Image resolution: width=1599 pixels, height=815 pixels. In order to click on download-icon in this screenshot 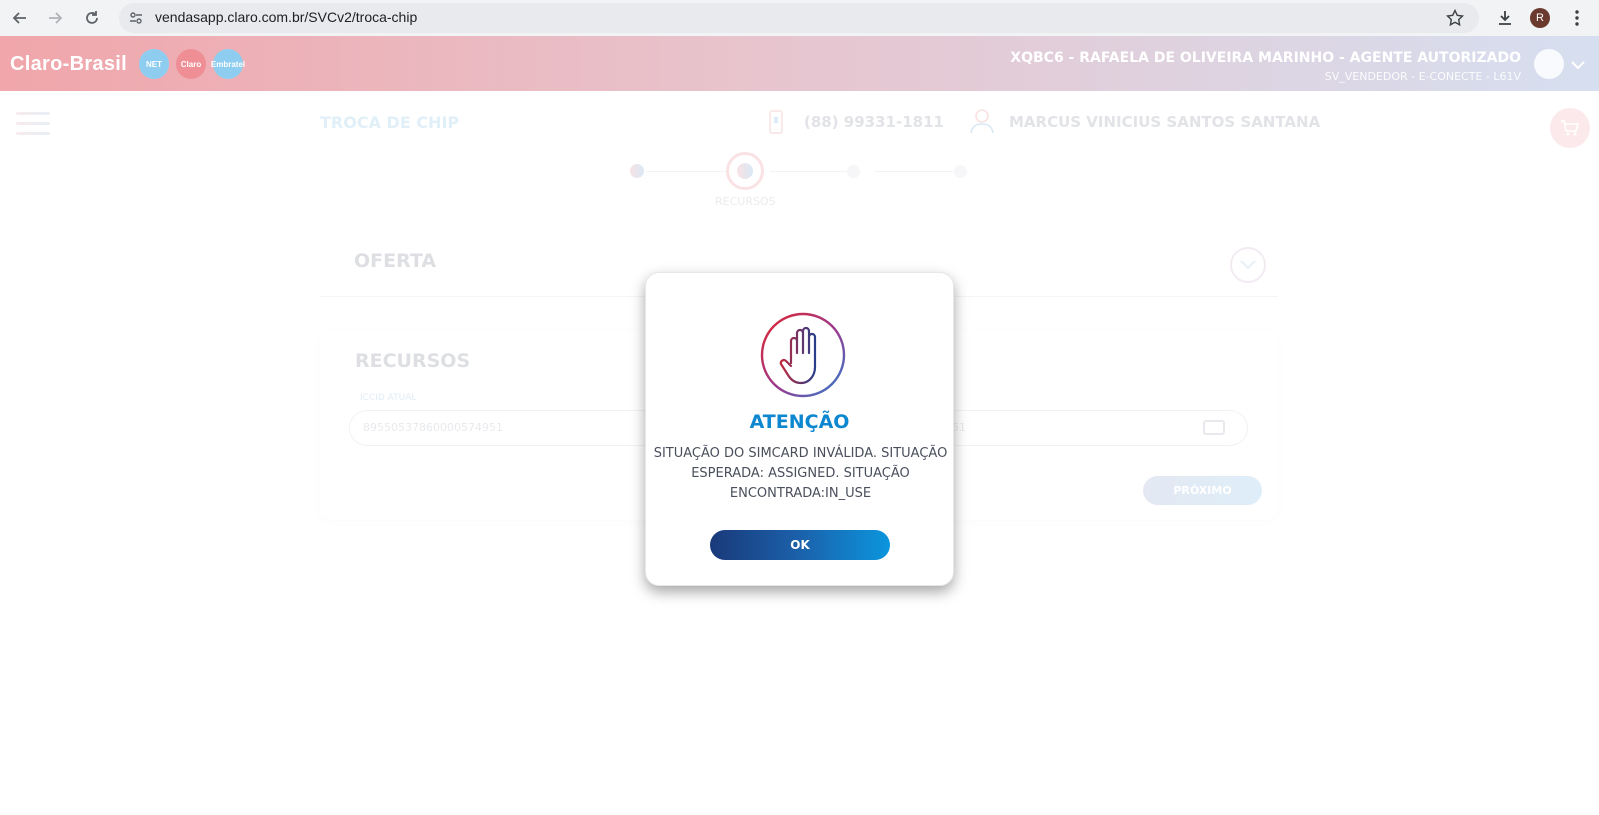, I will do `click(1505, 18)`.